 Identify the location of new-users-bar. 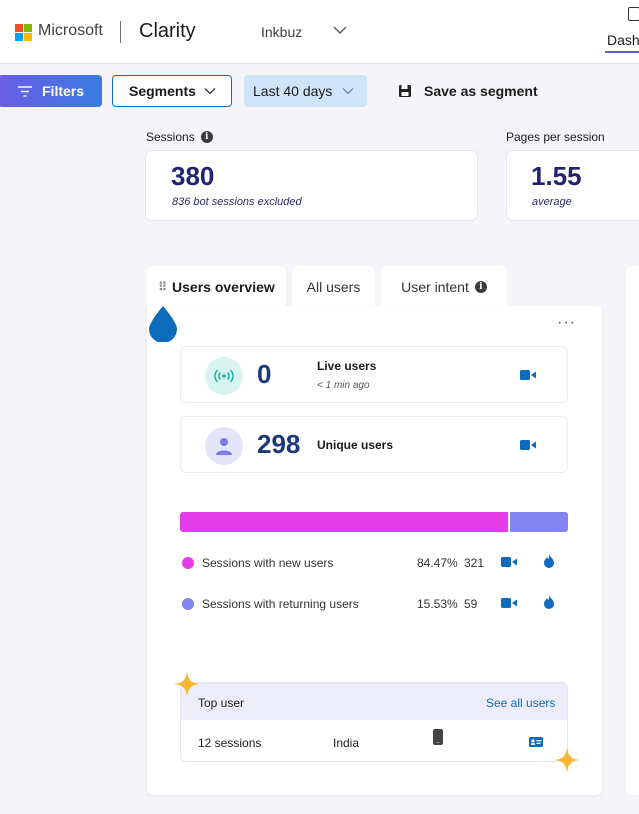
(344, 522).